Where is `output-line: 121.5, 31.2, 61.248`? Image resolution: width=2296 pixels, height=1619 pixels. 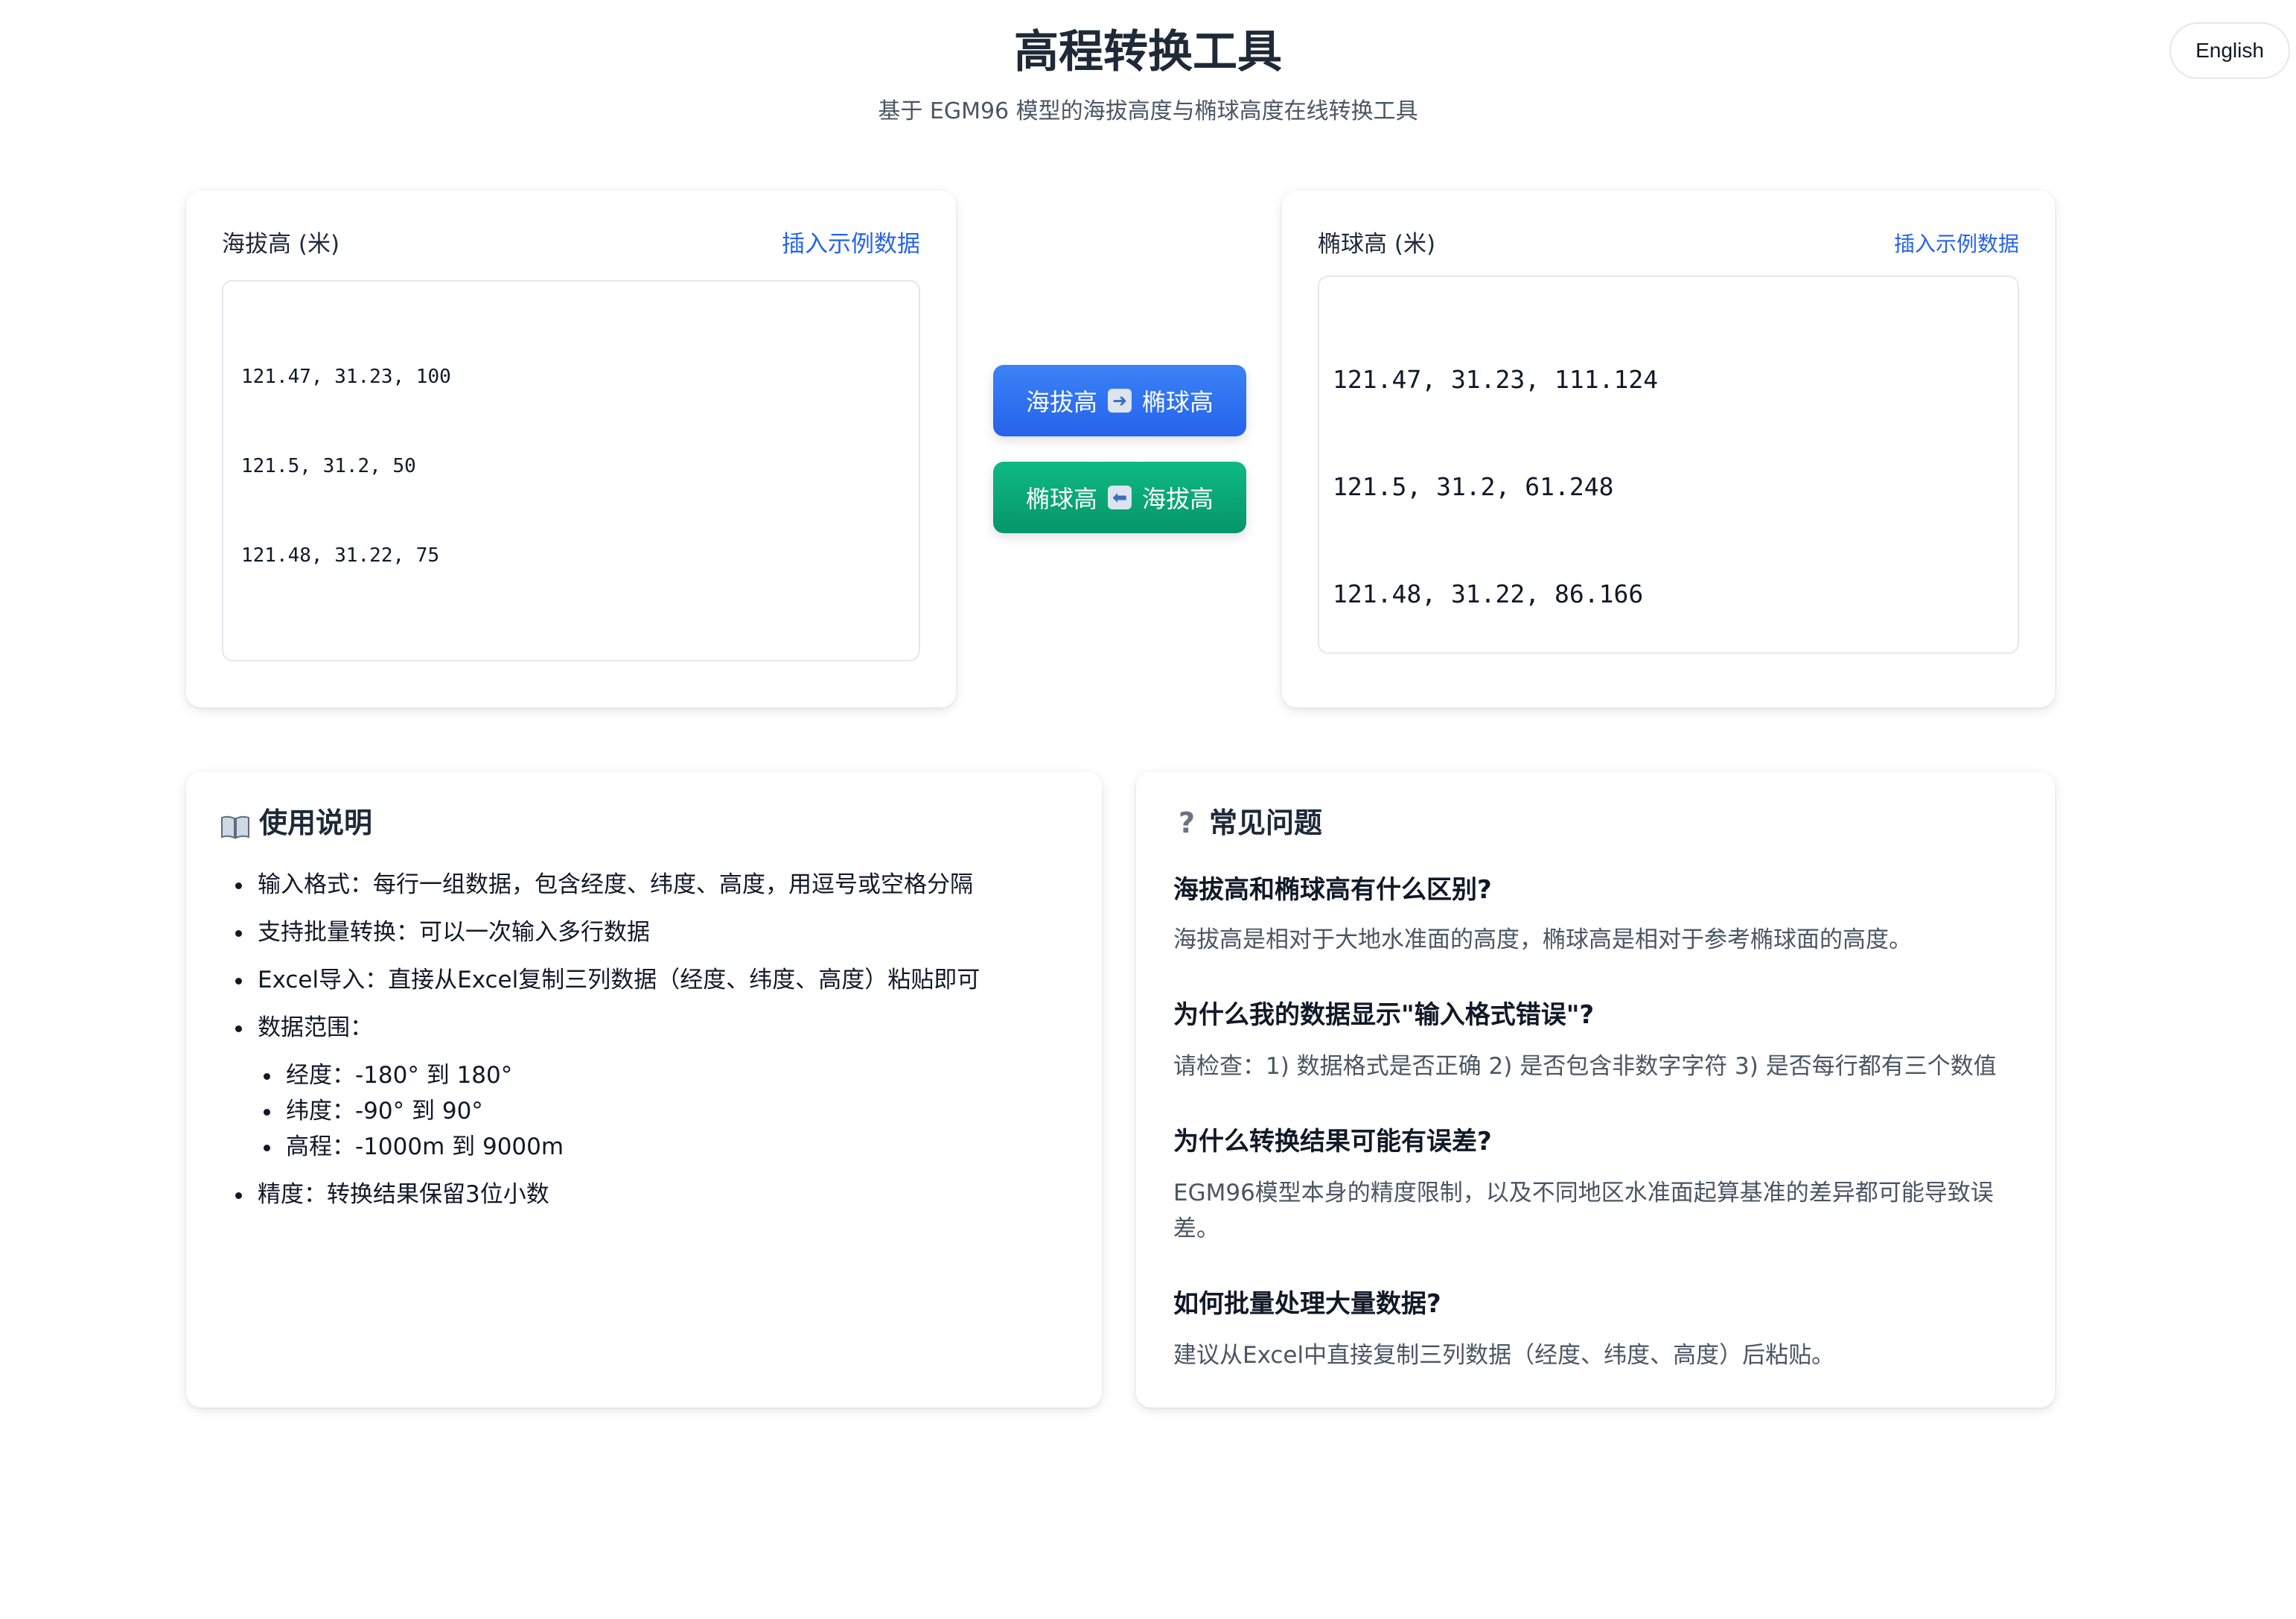 output-line: 121.5, 31.2, 61.248 is located at coordinates (1473, 486).